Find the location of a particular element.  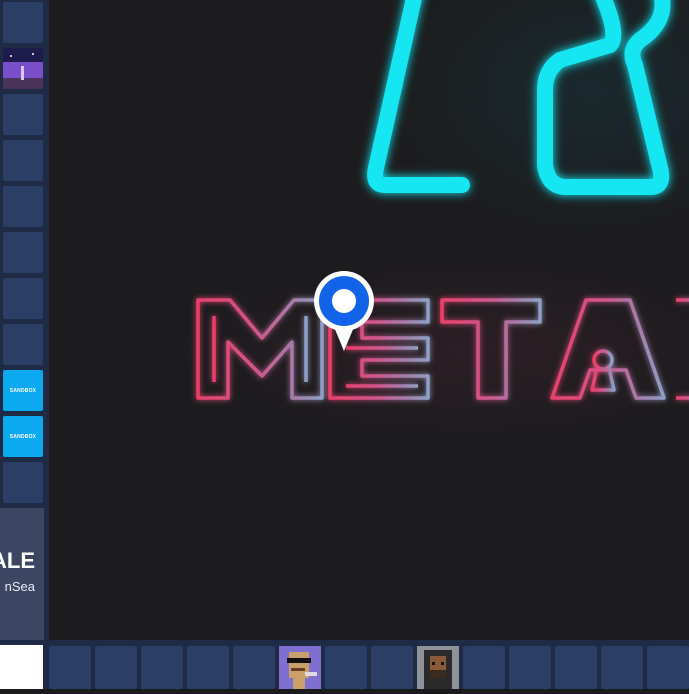

white-tile is located at coordinates (21, 667).